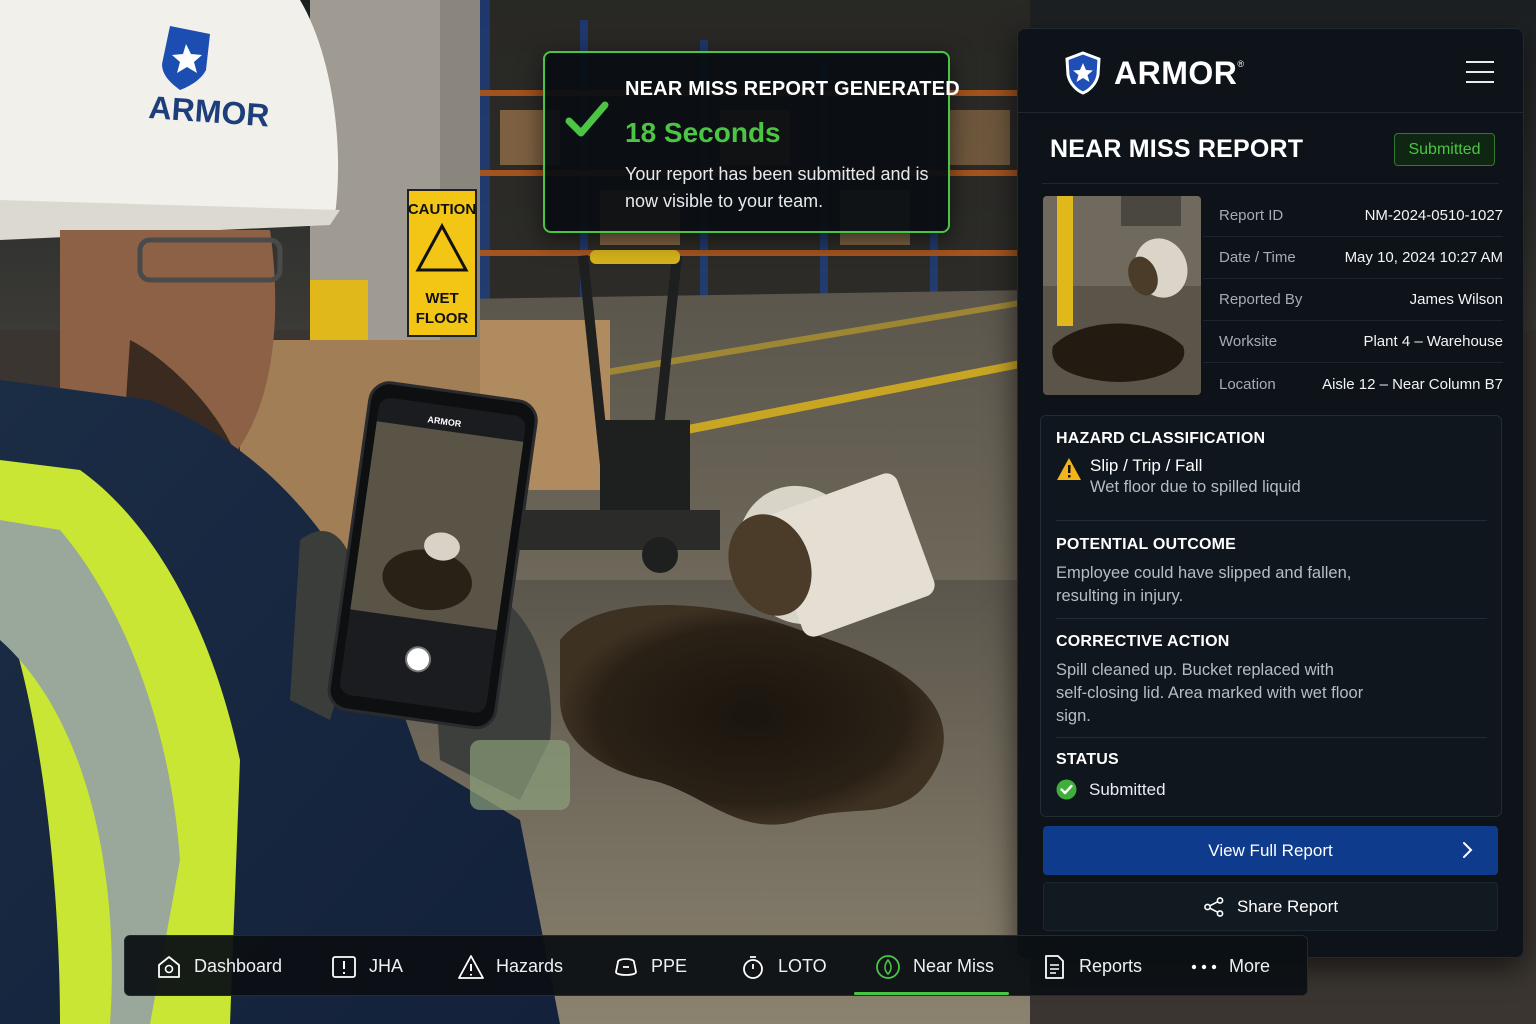  I want to click on outcome-heading: POTENTIAL OUTCOME, so click(1146, 544).